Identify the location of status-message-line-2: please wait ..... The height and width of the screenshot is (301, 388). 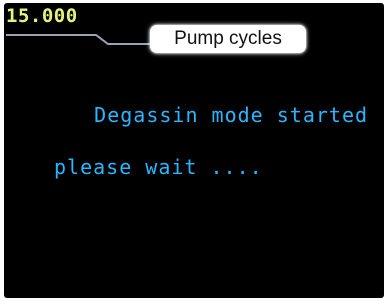
(158, 167).